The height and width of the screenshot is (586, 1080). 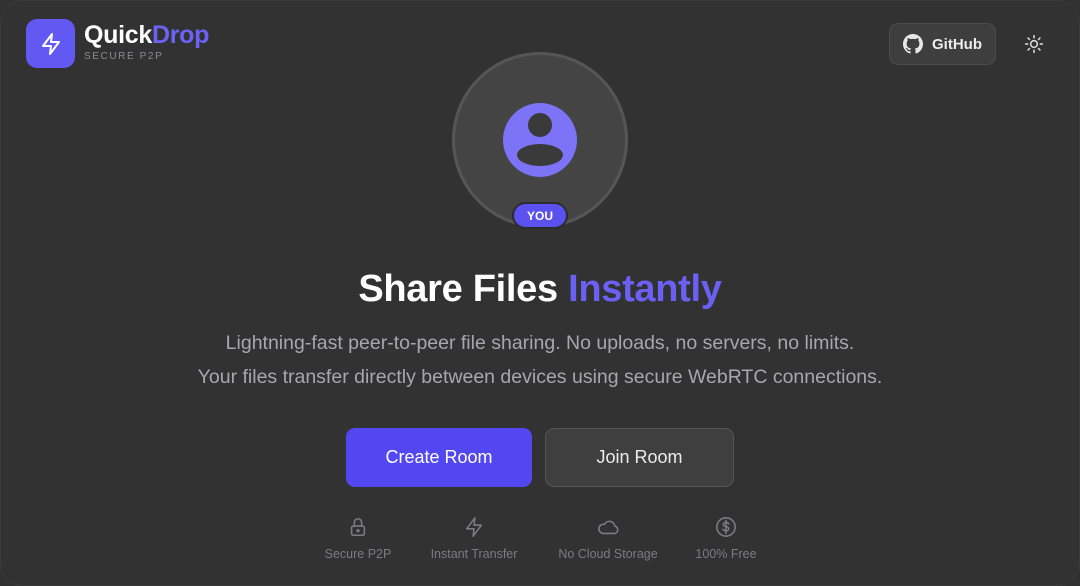 What do you see at coordinates (726, 527) in the screenshot?
I see `dollar-icon` at bounding box center [726, 527].